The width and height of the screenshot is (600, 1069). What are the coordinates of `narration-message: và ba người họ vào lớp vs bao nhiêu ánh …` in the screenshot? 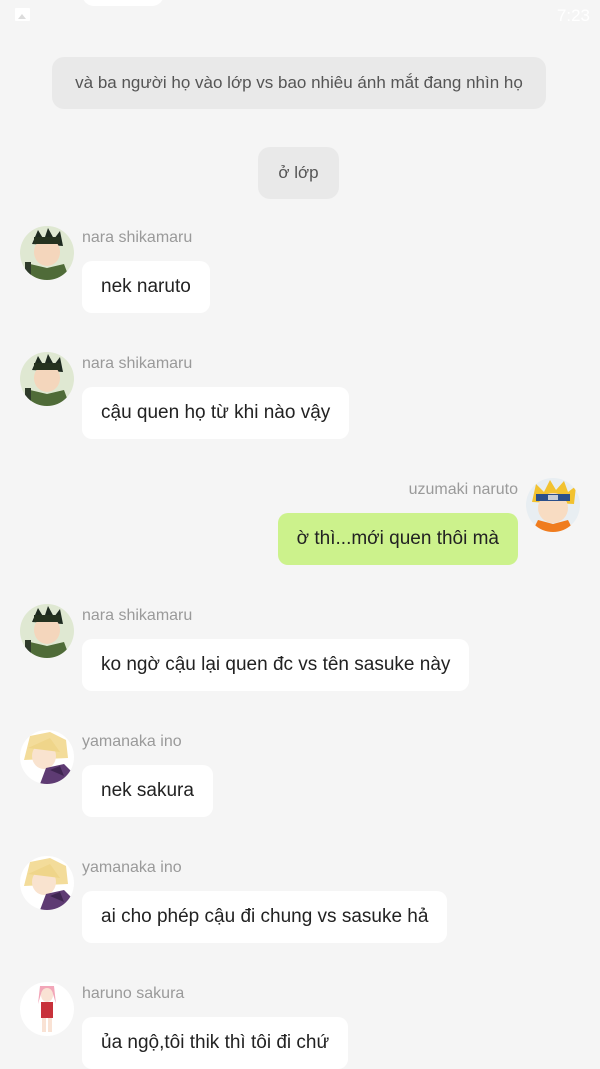 It's located at (299, 83).